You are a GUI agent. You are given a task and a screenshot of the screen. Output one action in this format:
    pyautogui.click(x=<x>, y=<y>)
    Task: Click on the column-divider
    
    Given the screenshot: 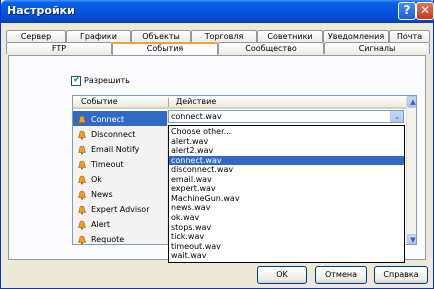 What is the action you would take?
    pyautogui.click(x=168, y=102)
    